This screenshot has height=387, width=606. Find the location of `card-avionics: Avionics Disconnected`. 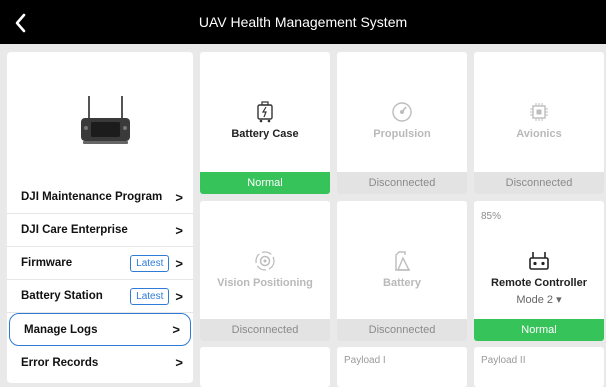

card-avionics: Avionics Disconnected is located at coordinates (539, 123).